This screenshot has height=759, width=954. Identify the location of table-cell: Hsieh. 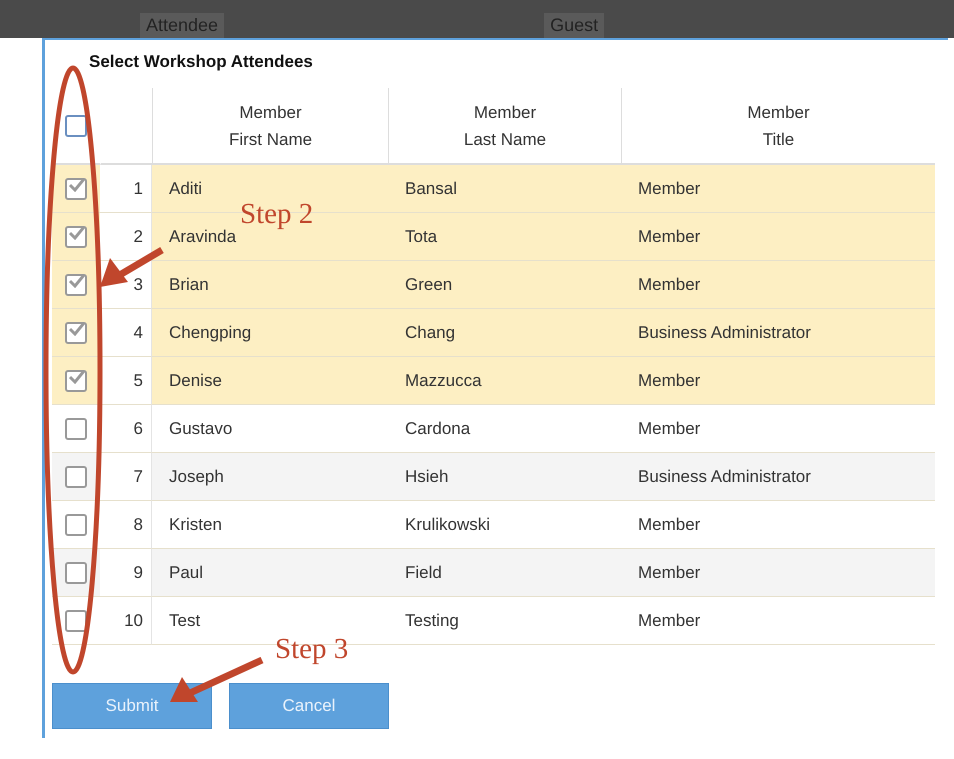
(504, 477).